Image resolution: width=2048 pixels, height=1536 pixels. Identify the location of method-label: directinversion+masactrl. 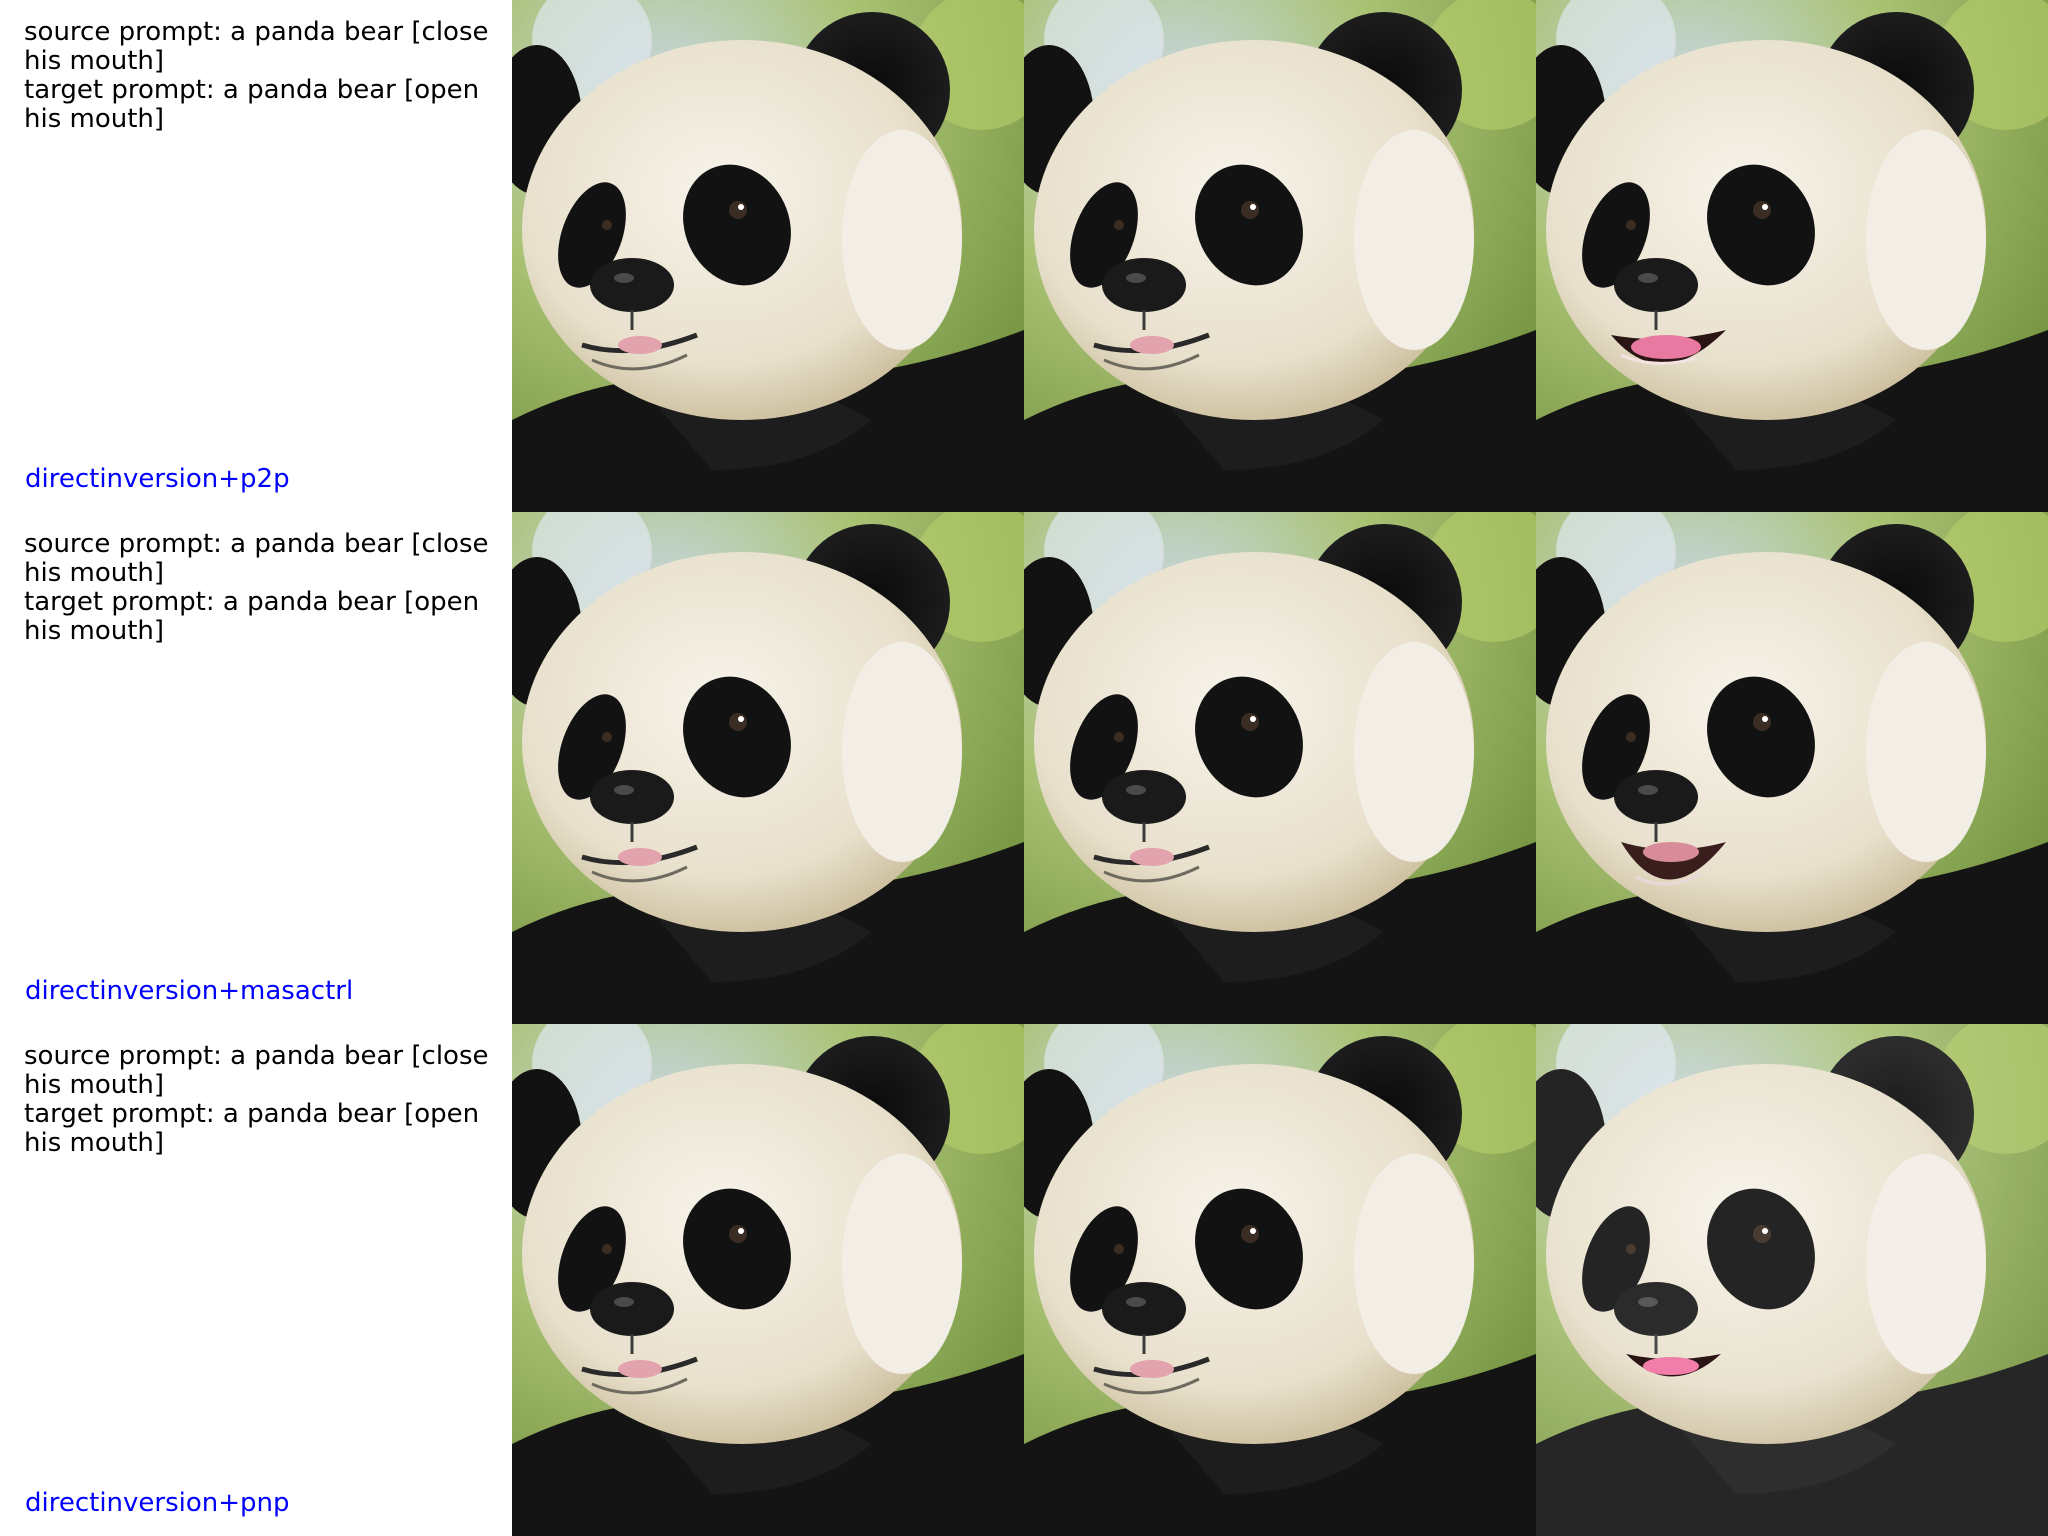
(189, 991).